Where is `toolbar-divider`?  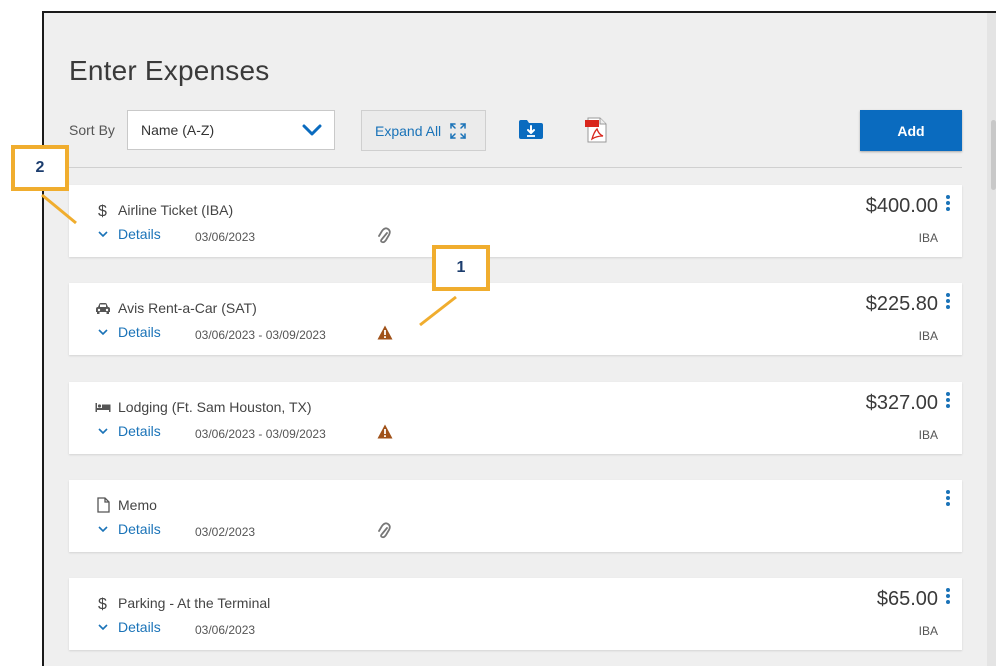
toolbar-divider is located at coordinates (515, 167).